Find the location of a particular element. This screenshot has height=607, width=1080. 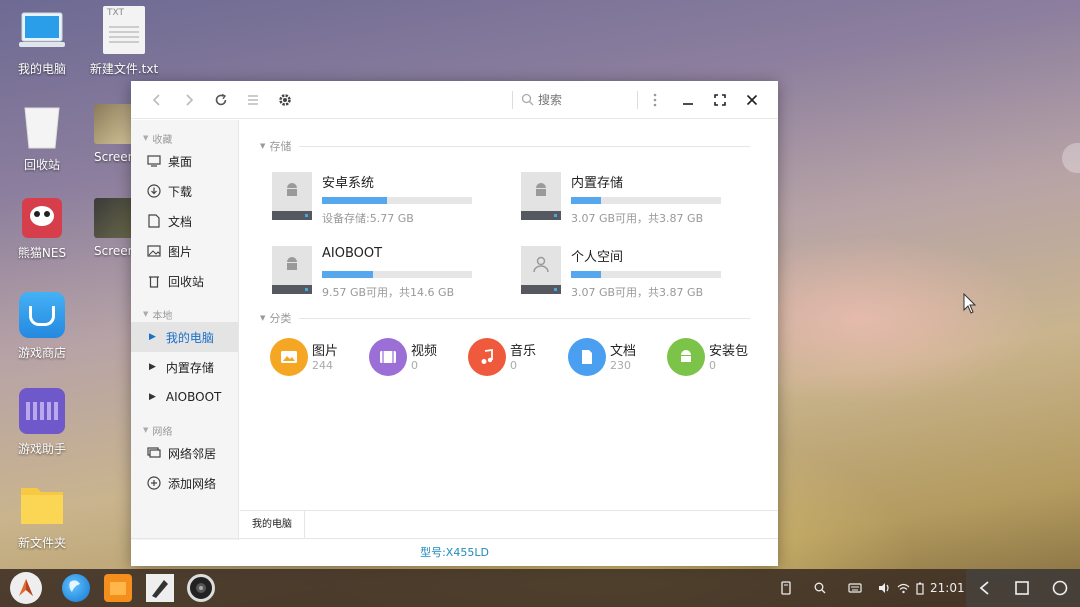

sidebar-item-network-neighbors: 网络邻居 is located at coordinates (184, 453).